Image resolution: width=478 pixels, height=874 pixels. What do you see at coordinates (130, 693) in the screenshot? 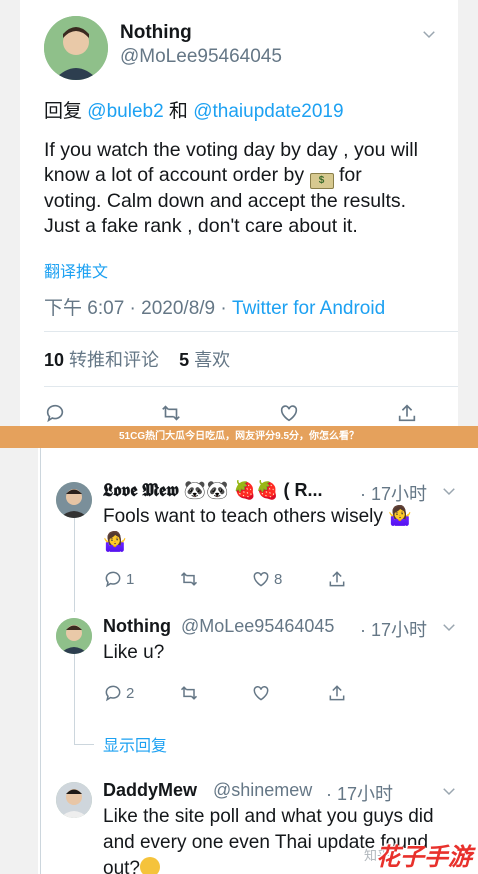
I see `reply-count: 2` at bounding box center [130, 693].